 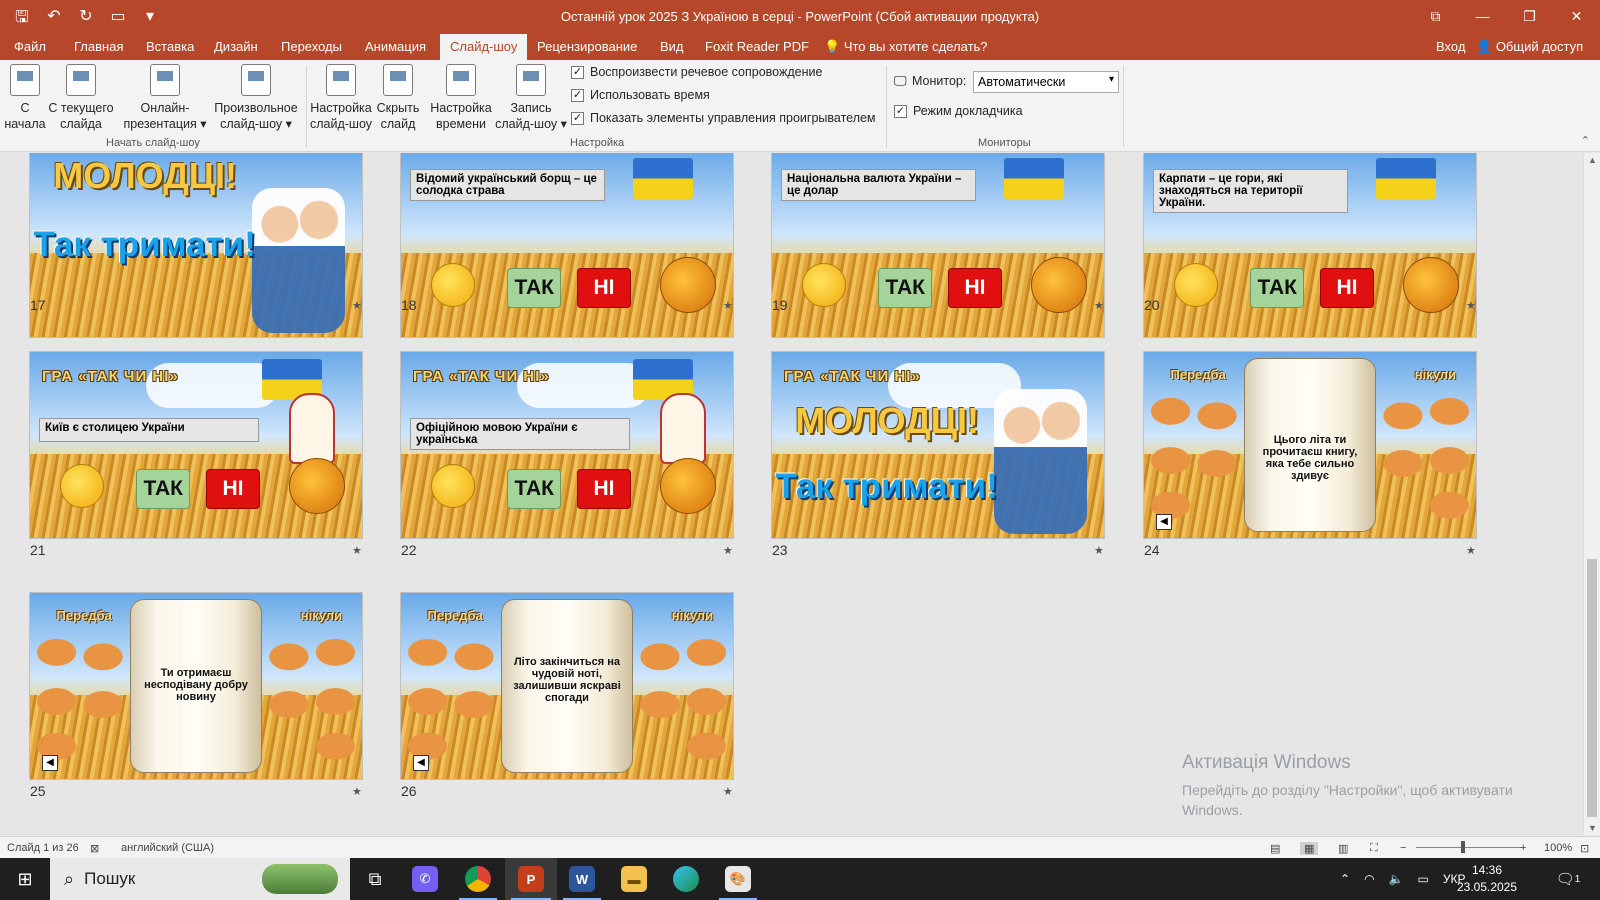 I want to click on scrollbar-thumb, so click(x=1592, y=688).